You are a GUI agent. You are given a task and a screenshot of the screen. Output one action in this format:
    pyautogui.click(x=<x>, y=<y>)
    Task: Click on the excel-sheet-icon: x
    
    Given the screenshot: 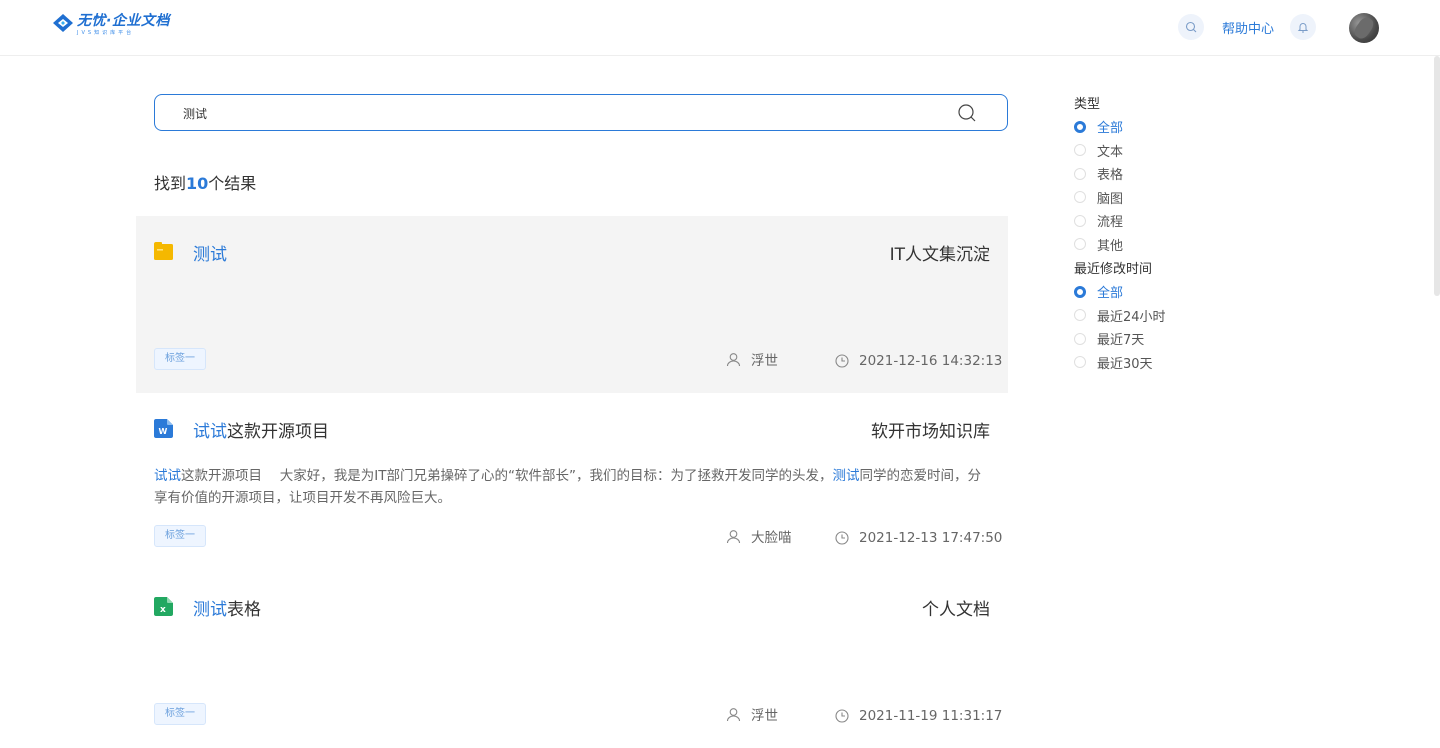 What is the action you would take?
    pyautogui.click(x=163, y=606)
    